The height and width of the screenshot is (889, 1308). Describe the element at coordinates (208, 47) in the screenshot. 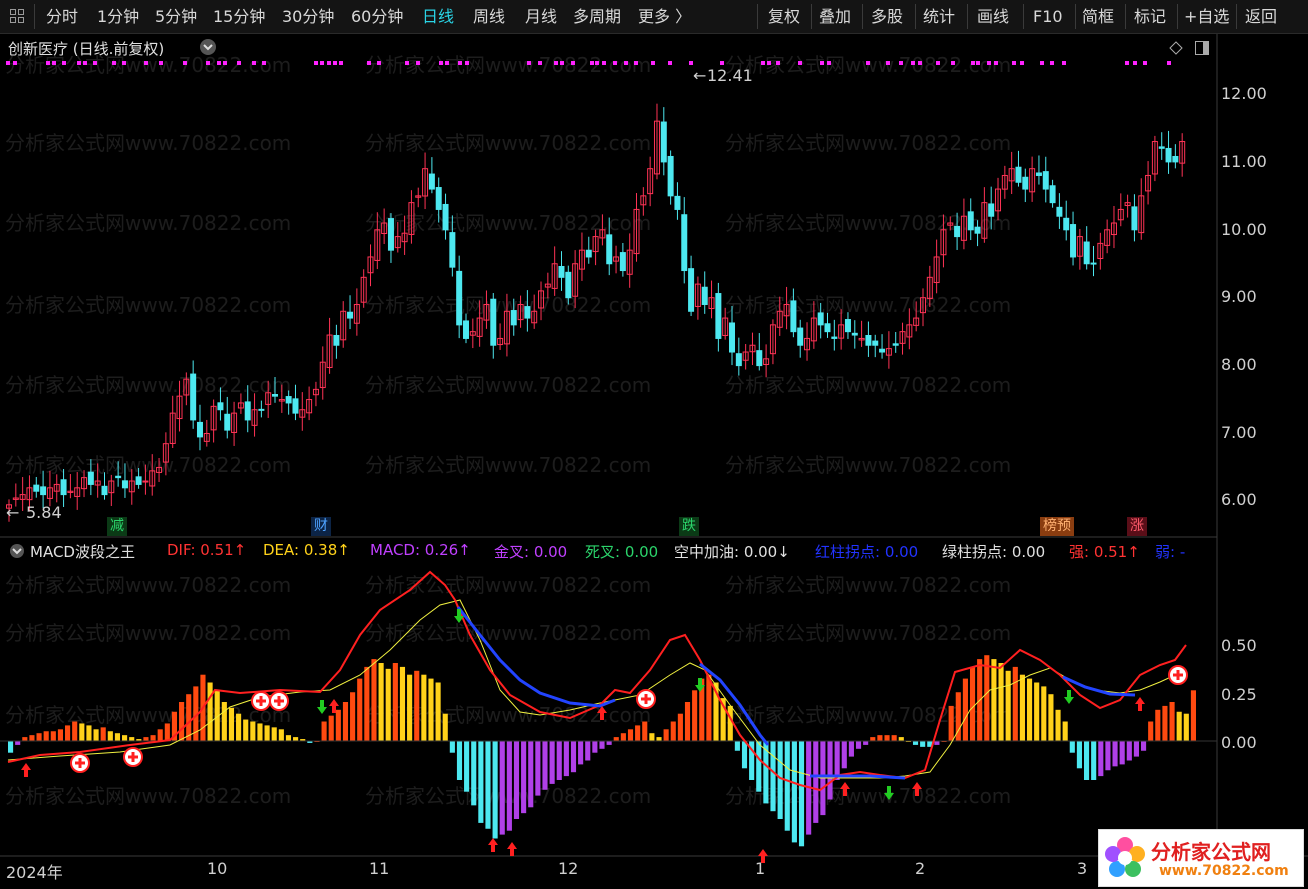

I see `title-dropdown-icon` at that location.